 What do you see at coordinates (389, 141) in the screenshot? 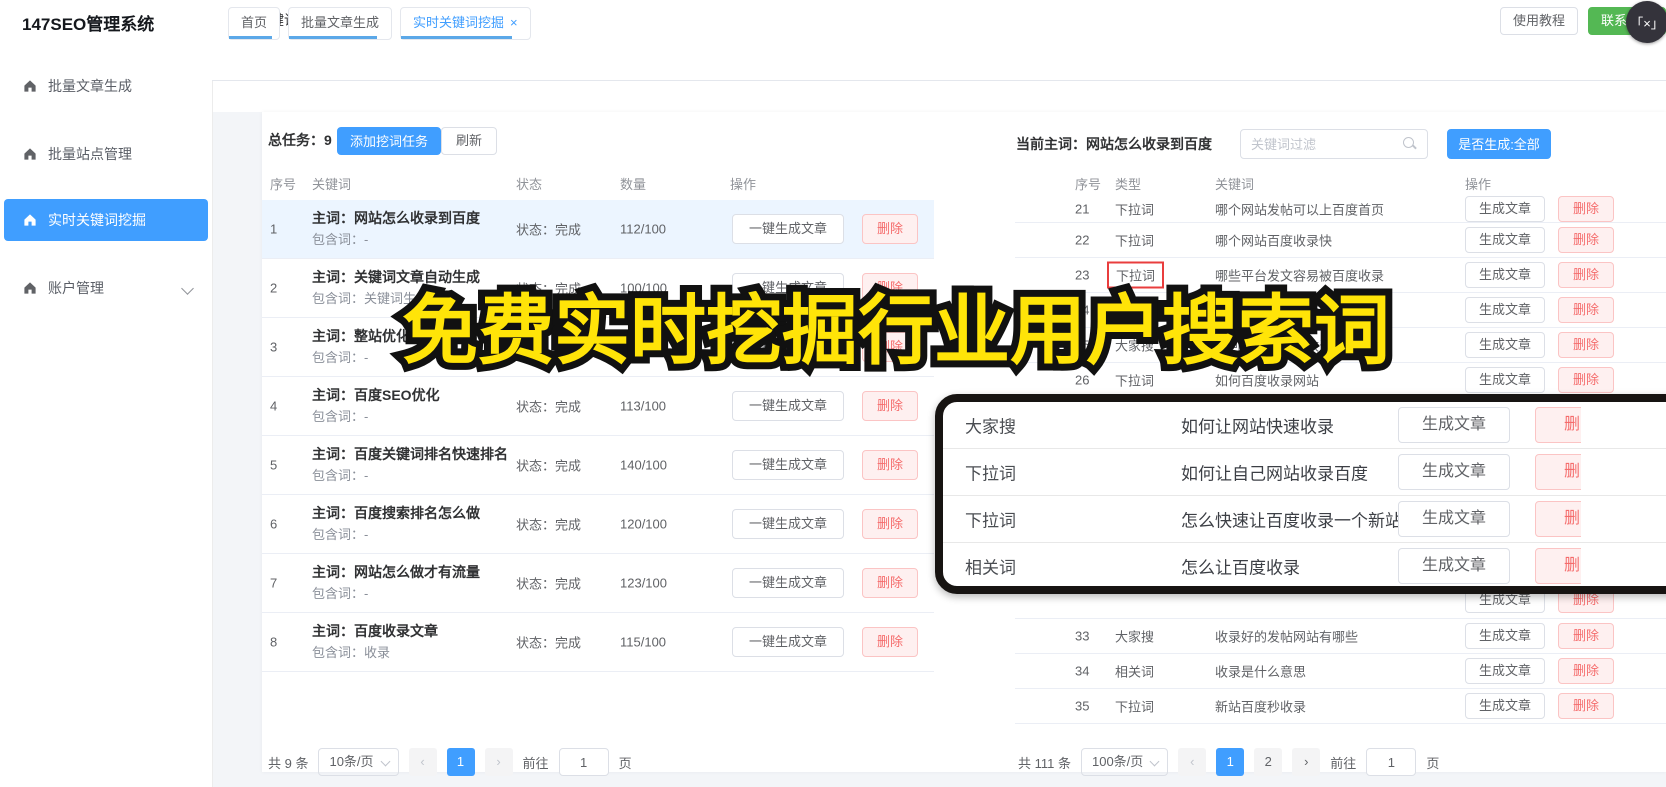
I see `add-mining-task-button: 添加挖词任务` at bounding box center [389, 141].